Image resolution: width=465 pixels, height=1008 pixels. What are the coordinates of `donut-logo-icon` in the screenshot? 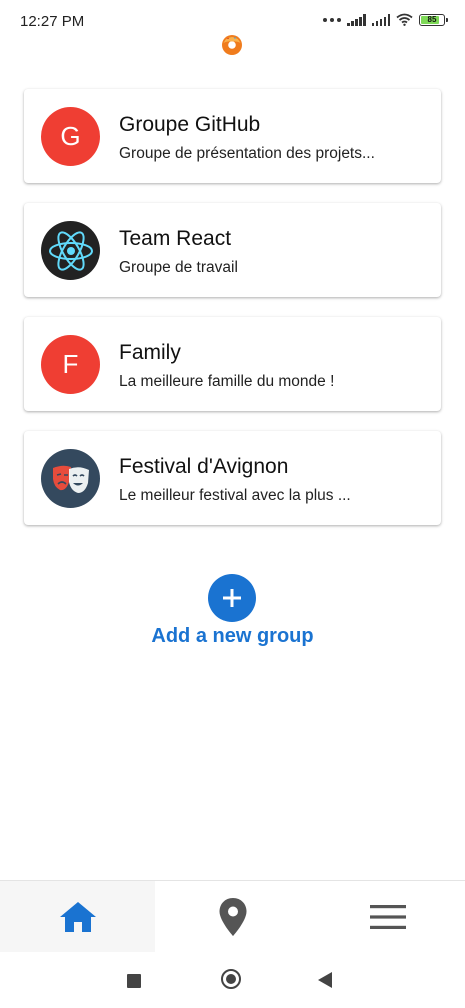 It's located at (232, 45).